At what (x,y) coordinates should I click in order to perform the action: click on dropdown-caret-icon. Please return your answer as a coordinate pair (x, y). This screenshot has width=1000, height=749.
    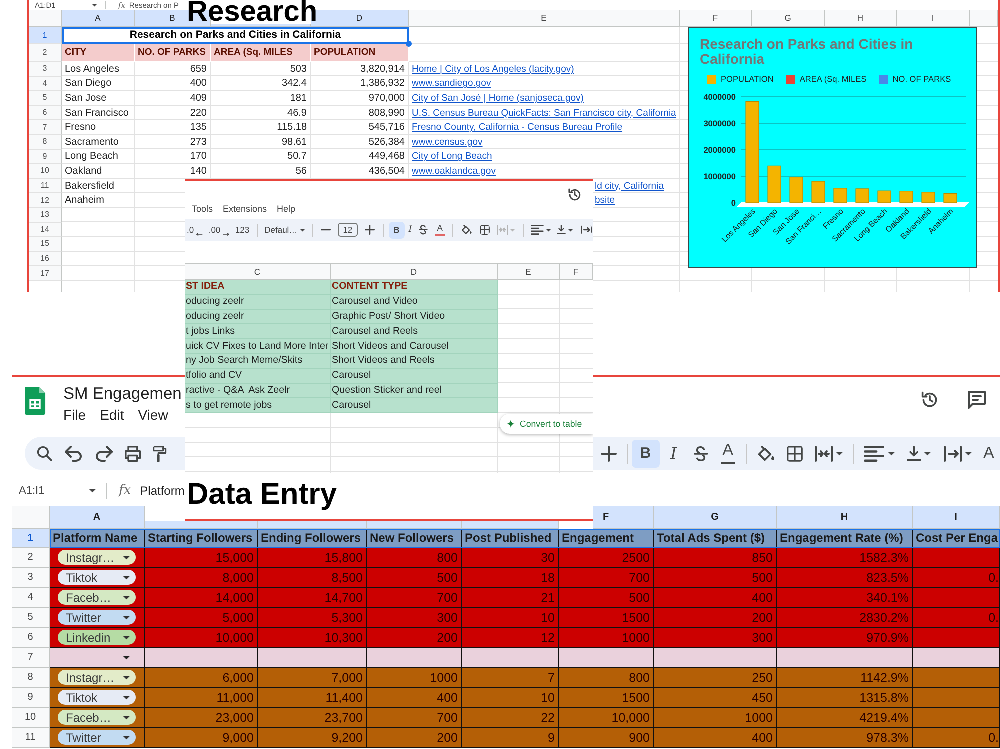
    Looking at the image, I should click on (127, 658).